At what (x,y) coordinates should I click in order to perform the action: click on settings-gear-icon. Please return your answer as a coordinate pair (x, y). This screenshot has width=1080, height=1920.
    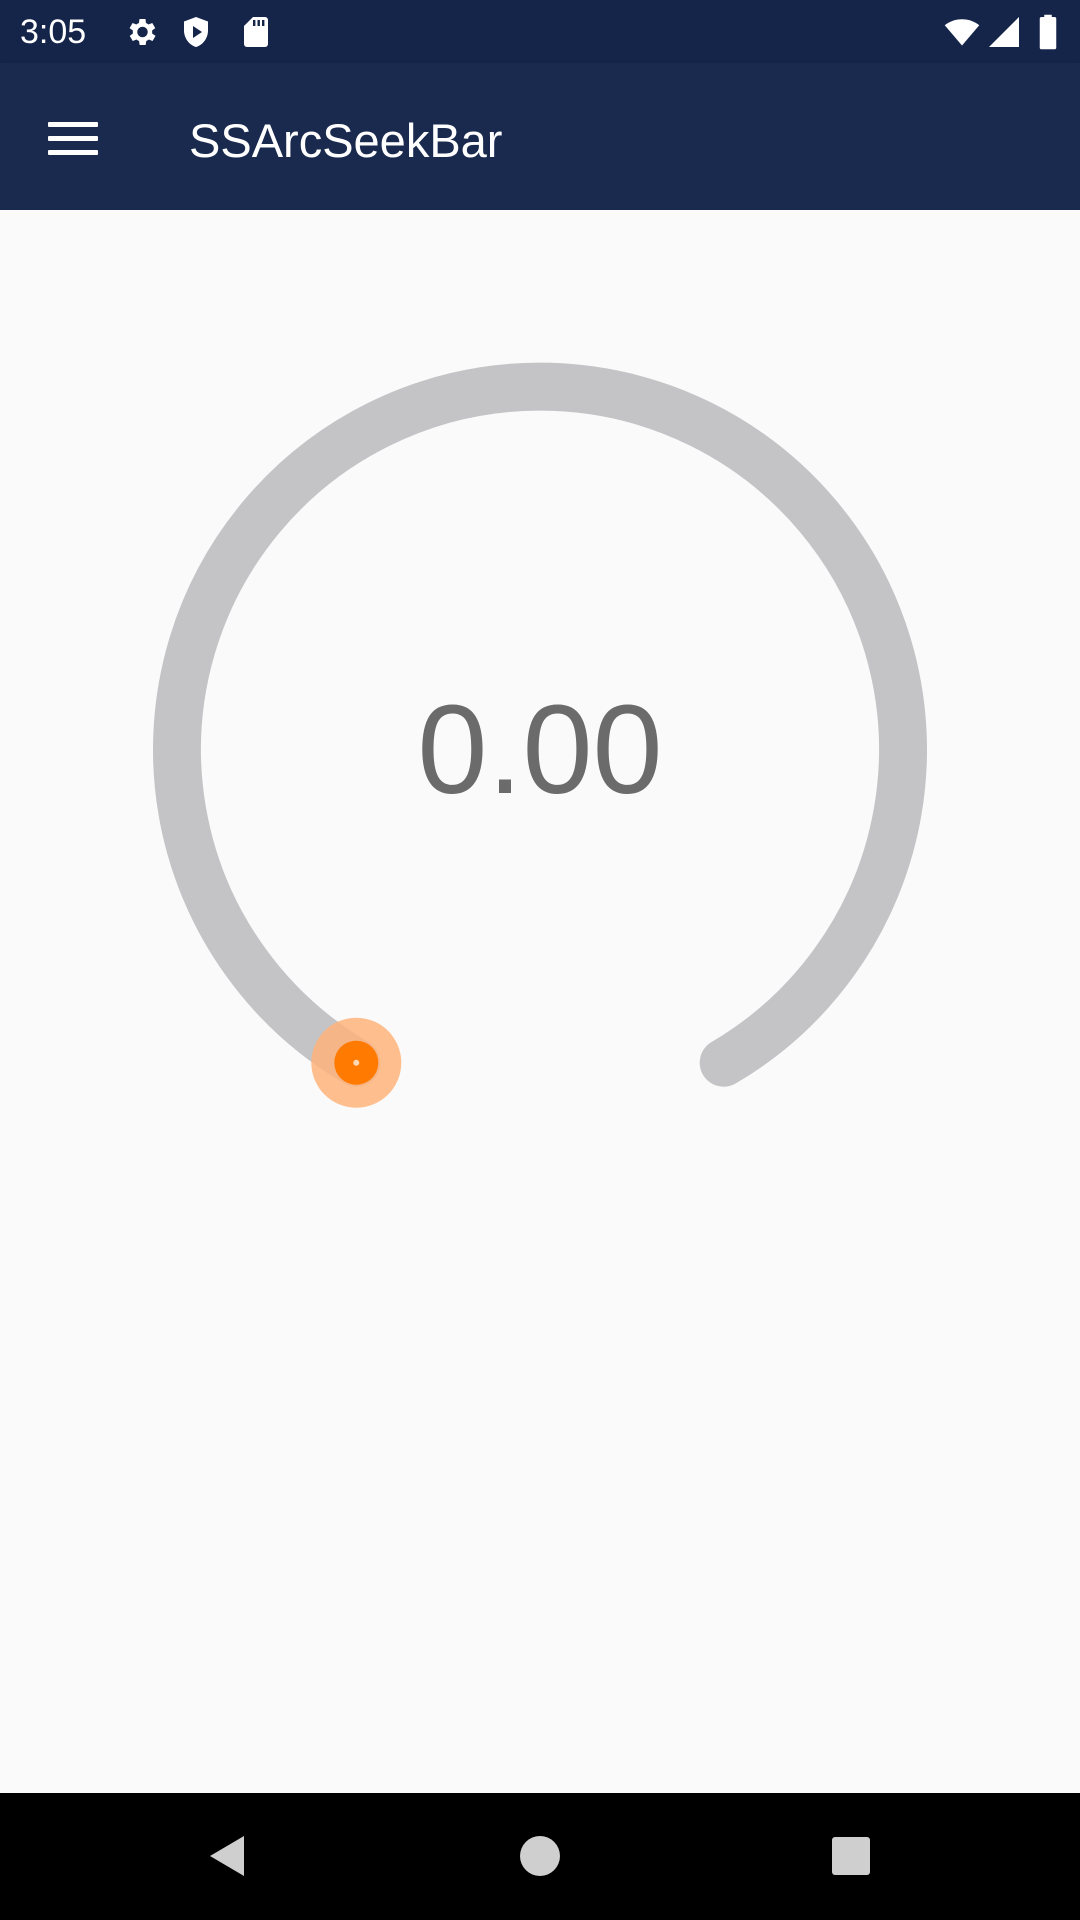
    Looking at the image, I should click on (142, 32).